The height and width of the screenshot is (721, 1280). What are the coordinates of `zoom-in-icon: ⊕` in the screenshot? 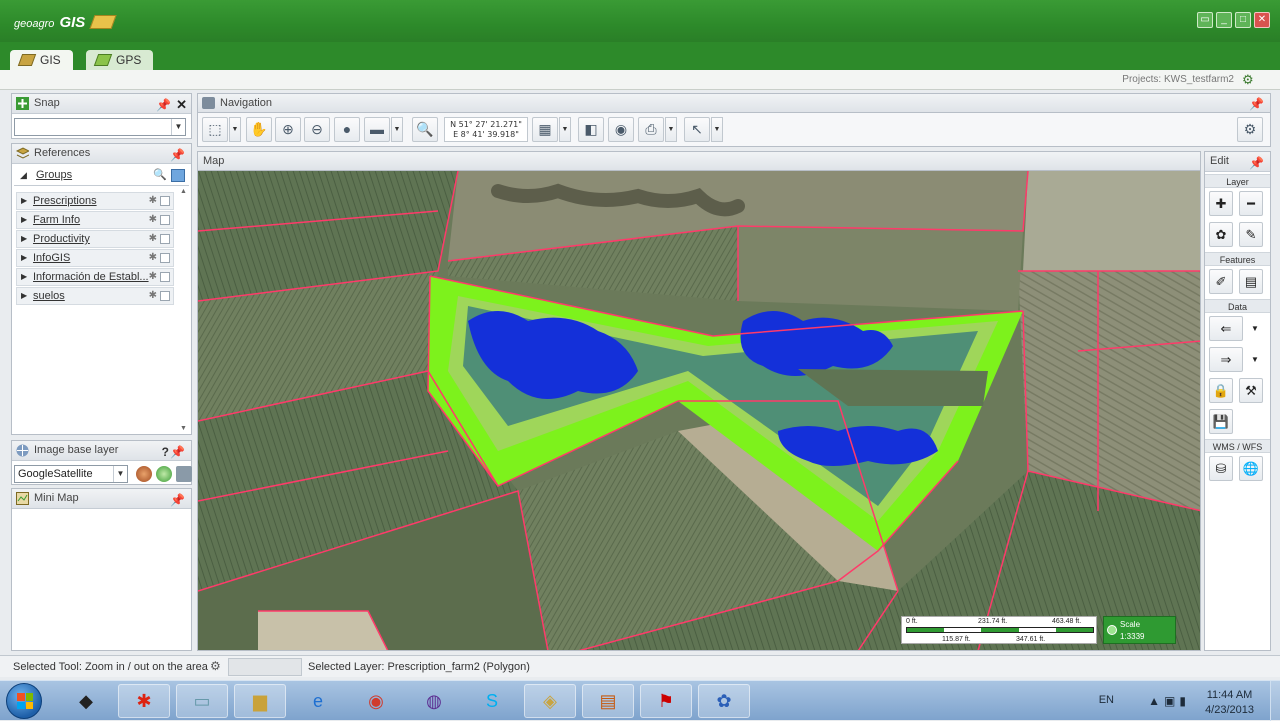 It's located at (288, 129).